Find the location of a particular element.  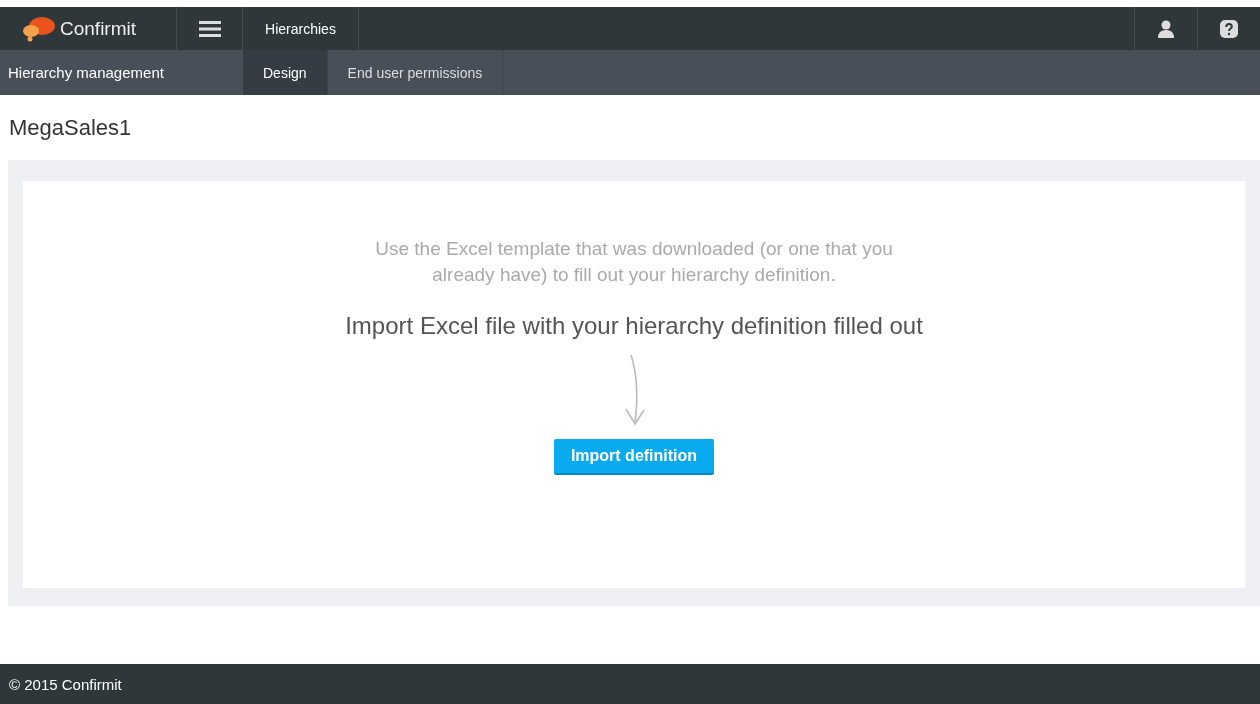

logo-icon is located at coordinates (39, 28).